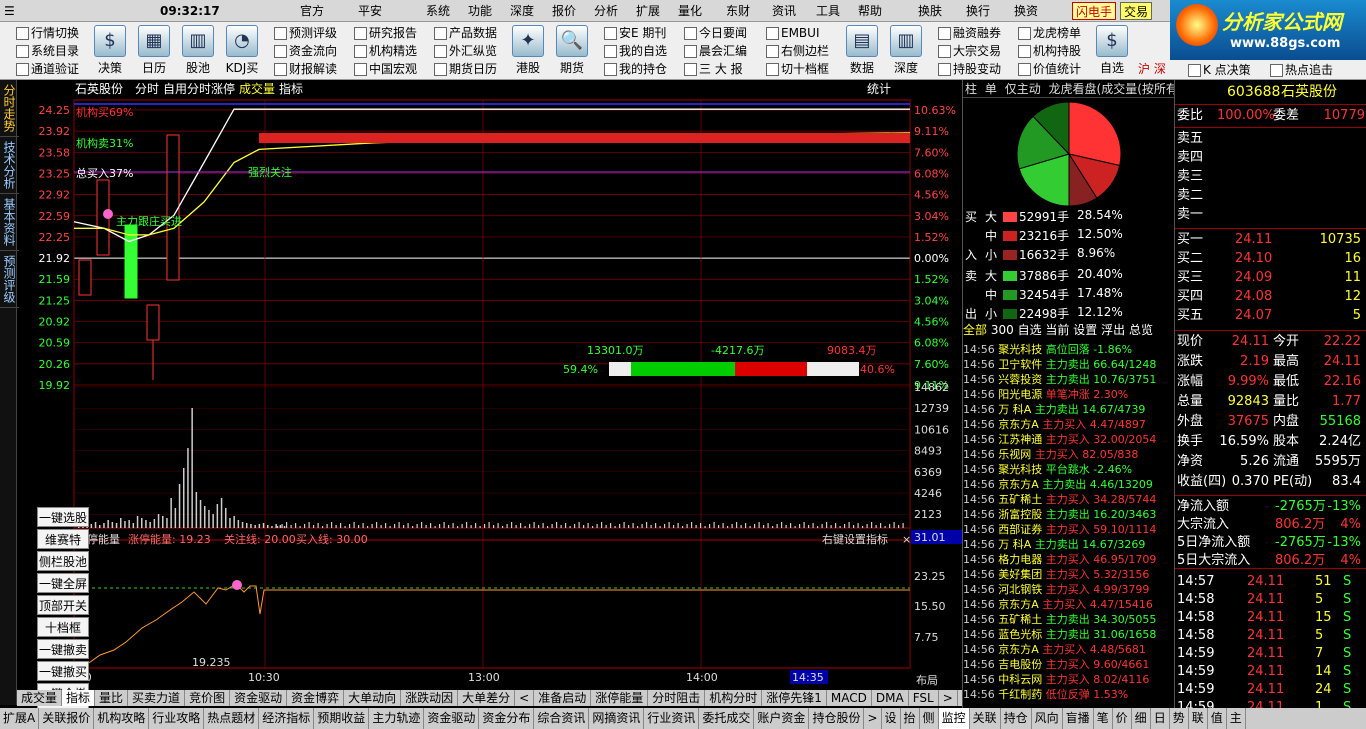 This screenshot has width=1366, height=729. What do you see at coordinates (1198, 718) in the screenshot?
I see `bottom-tab: 联` at bounding box center [1198, 718].